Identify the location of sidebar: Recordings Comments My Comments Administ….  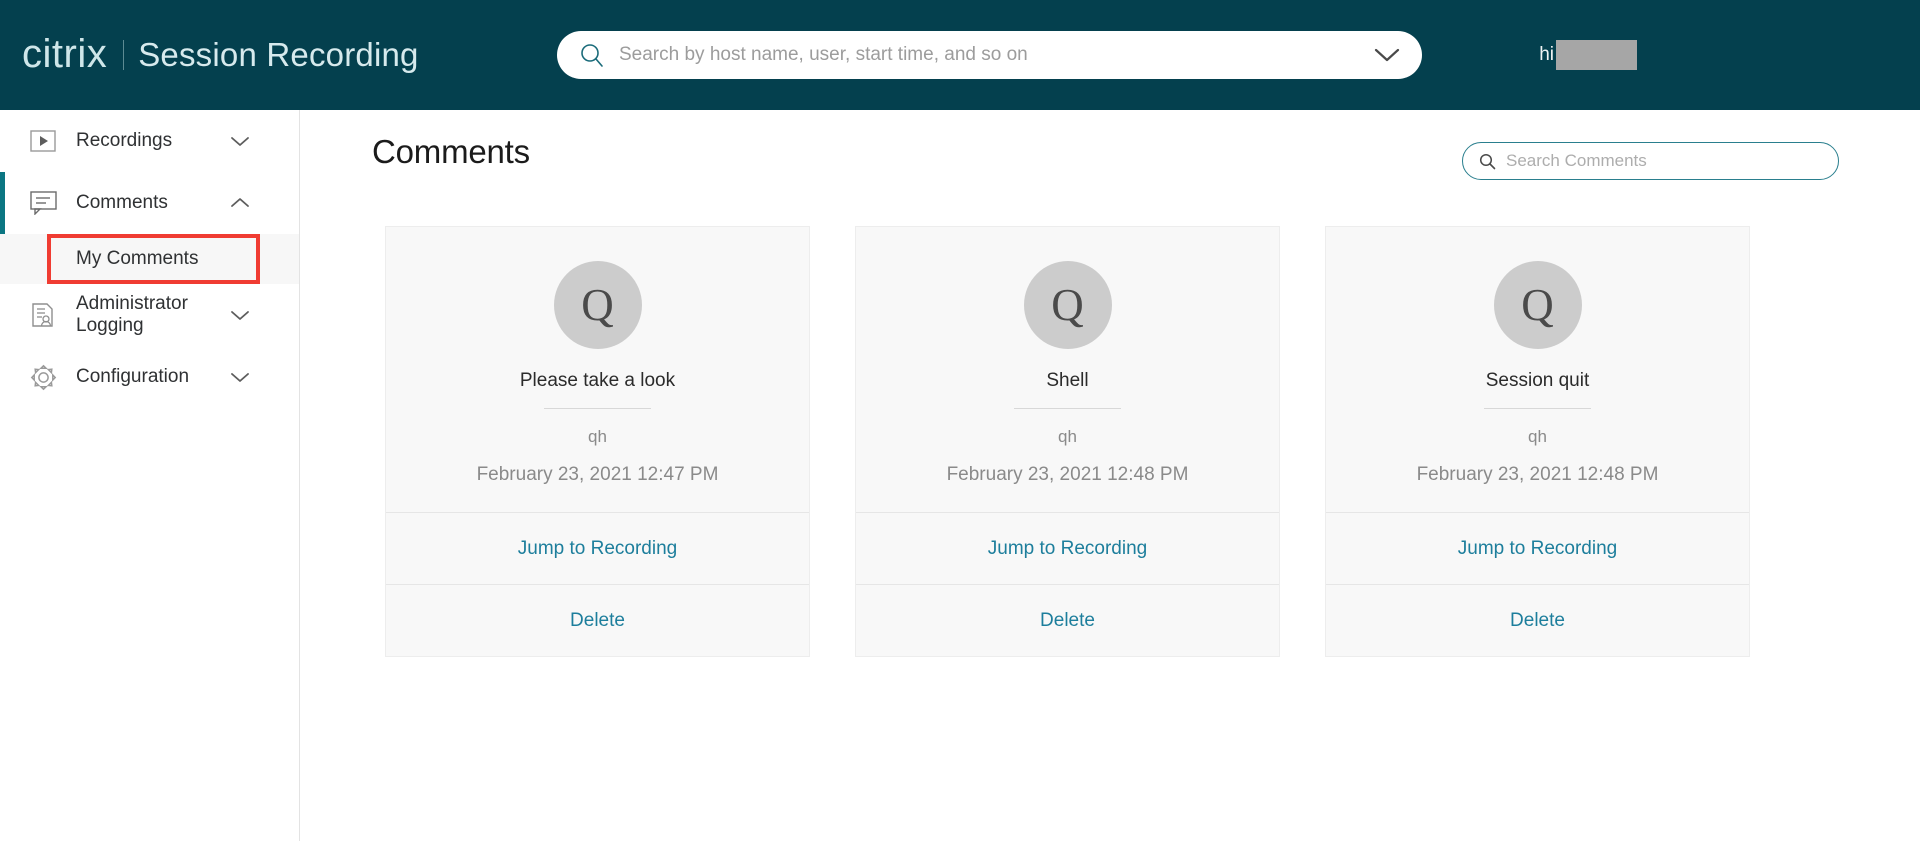
(150, 475).